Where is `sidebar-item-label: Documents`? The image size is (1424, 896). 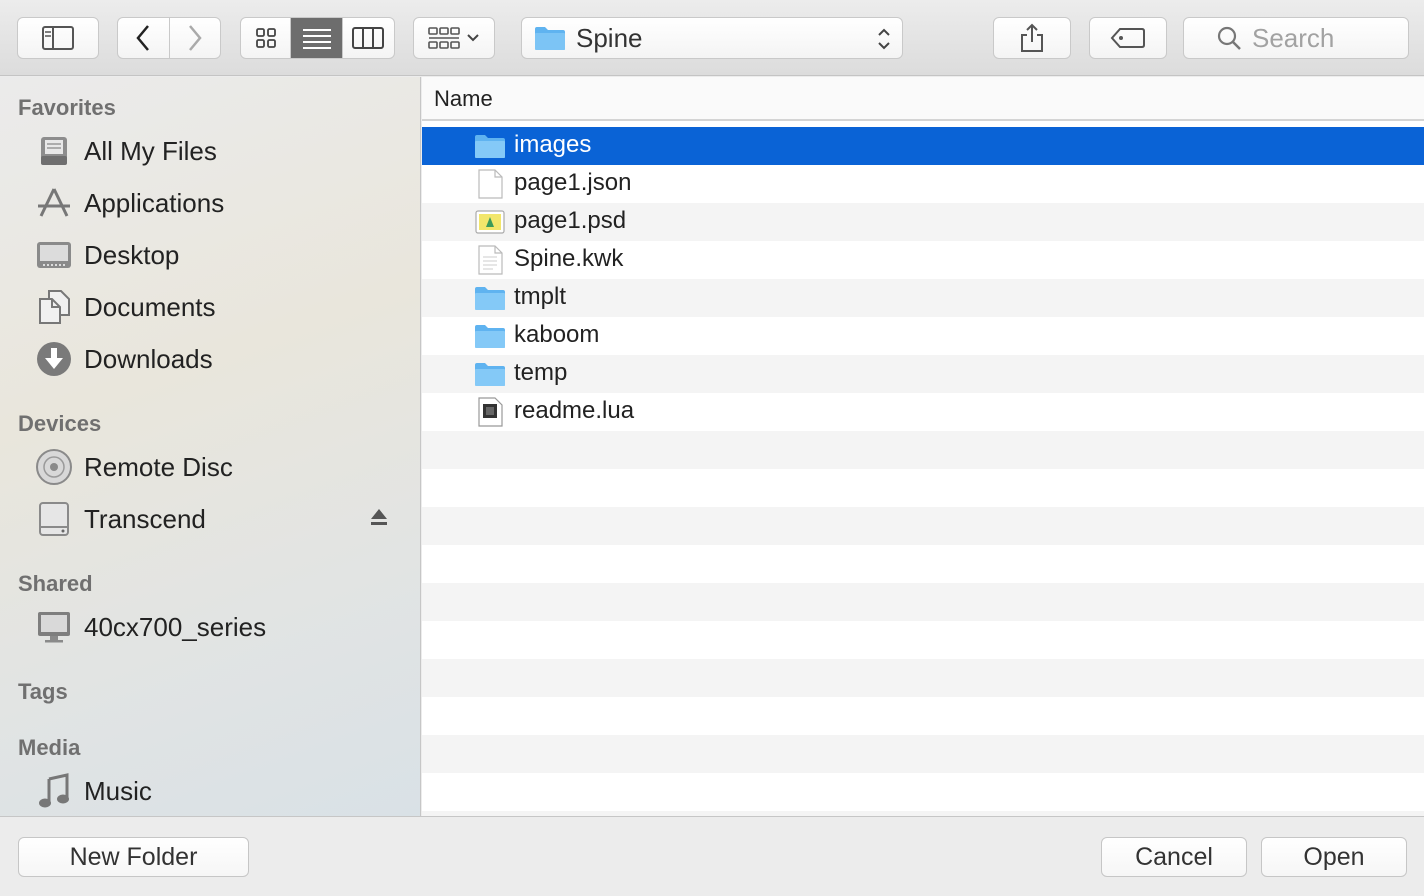
sidebar-item-label: Documents is located at coordinates (150, 306).